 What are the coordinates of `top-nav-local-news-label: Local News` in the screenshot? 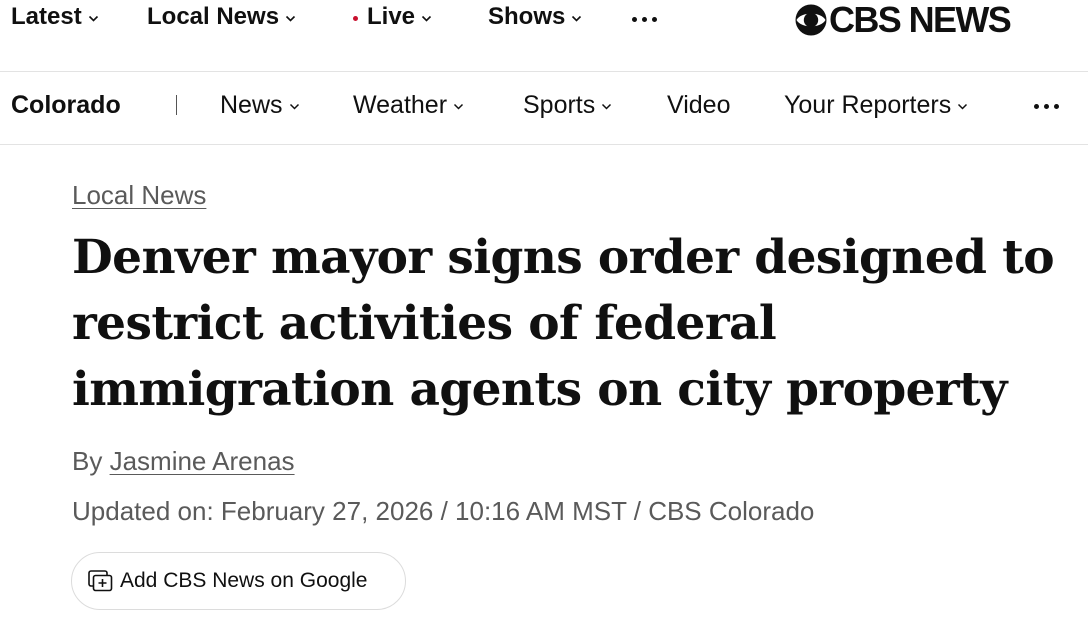 It's located at (213, 16).